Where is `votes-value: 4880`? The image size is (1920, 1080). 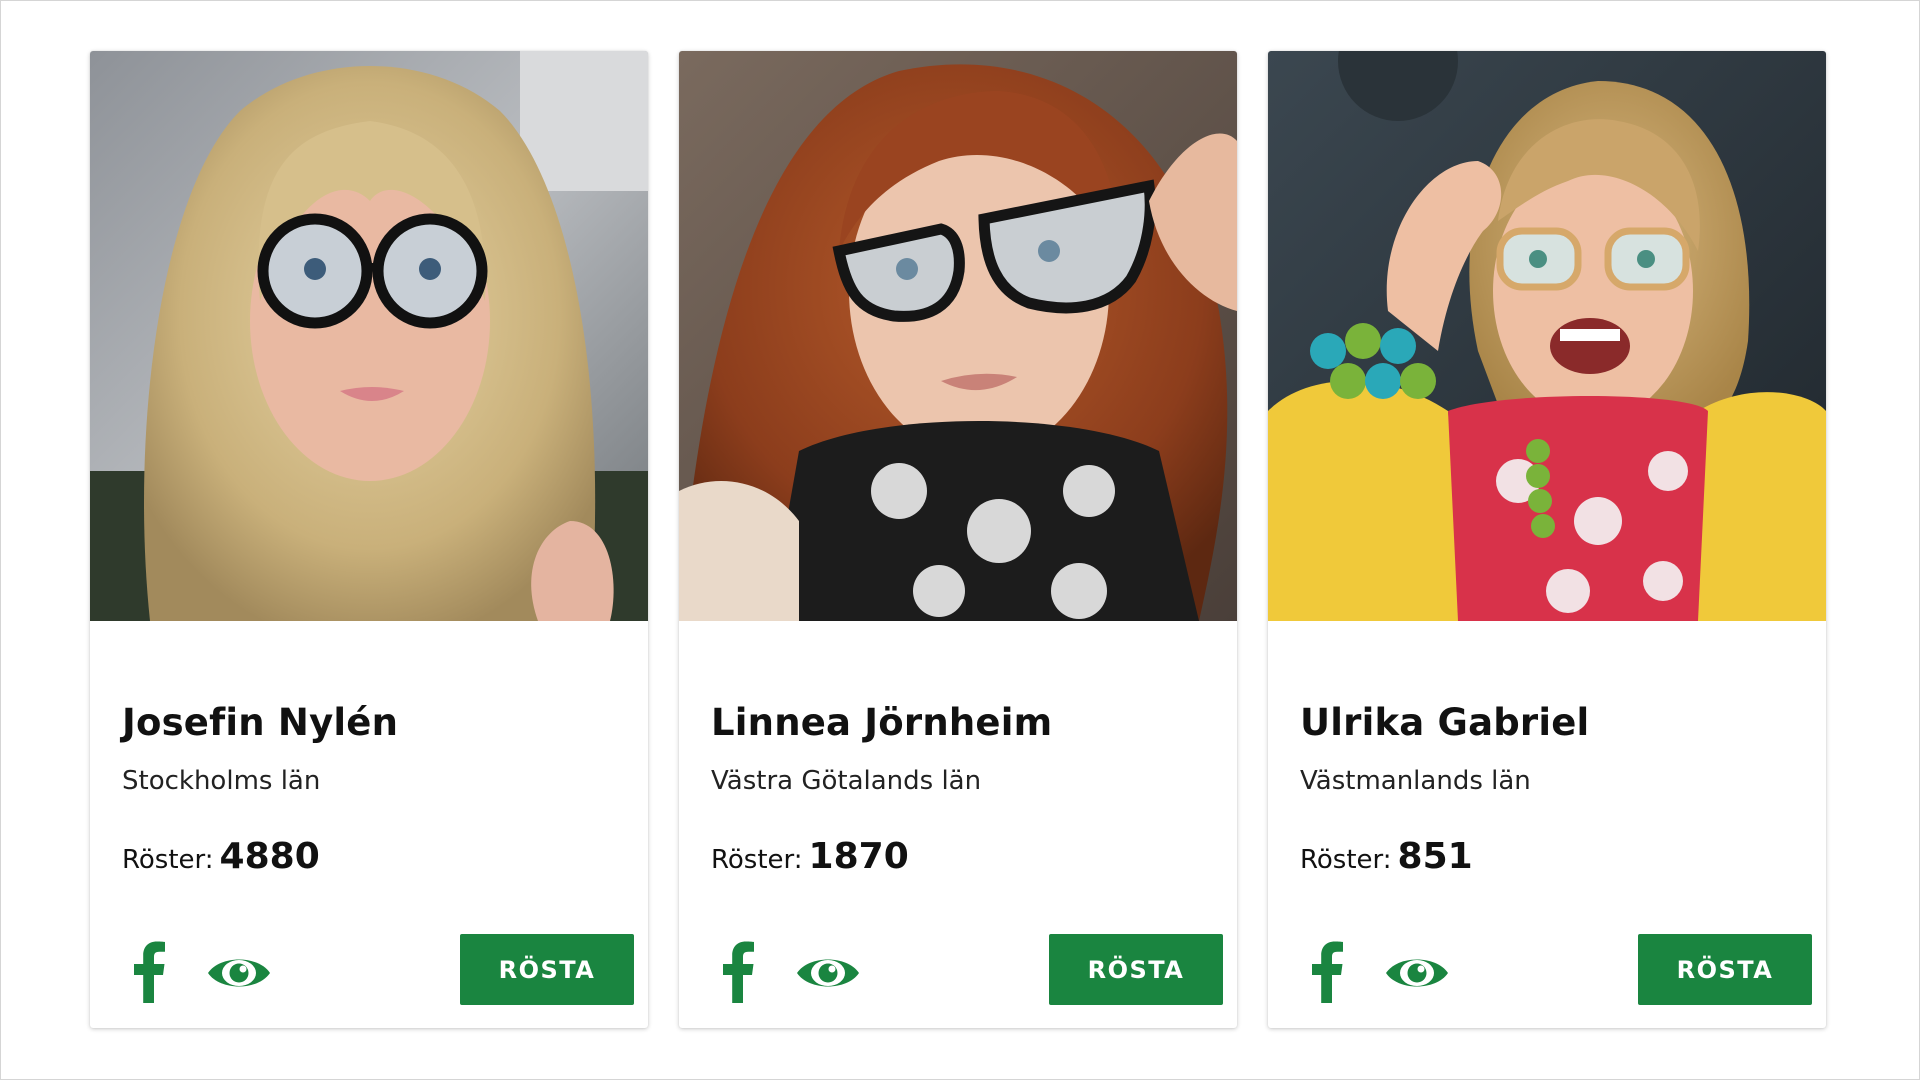 votes-value: 4880 is located at coordinates (269, 856).